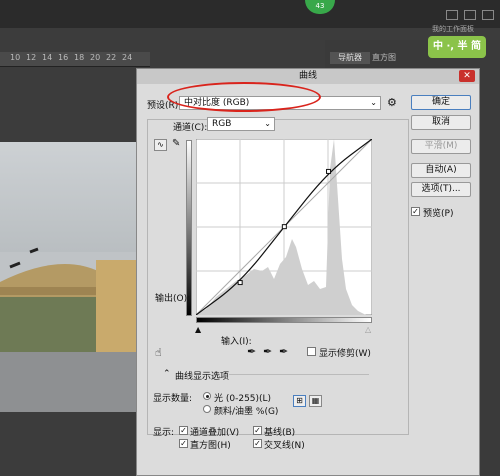 The image size is (500, 476). What do you see at coordinates (460, 29) in the screenshot?
I see `workspace-label: 我的工作面板` at bounding box center [460, 29].